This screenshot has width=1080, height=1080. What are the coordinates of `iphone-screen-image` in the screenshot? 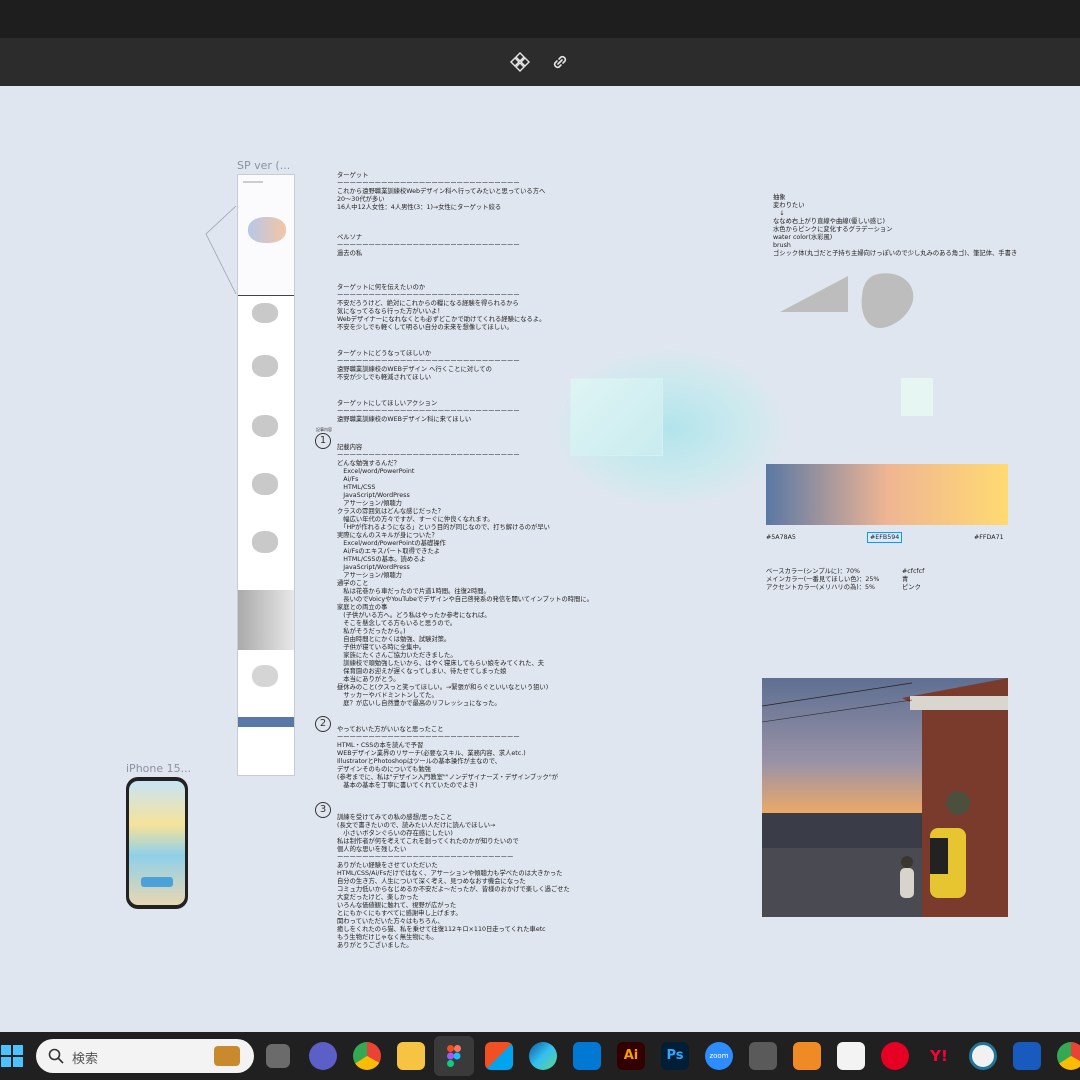 It's located at (157, 843).